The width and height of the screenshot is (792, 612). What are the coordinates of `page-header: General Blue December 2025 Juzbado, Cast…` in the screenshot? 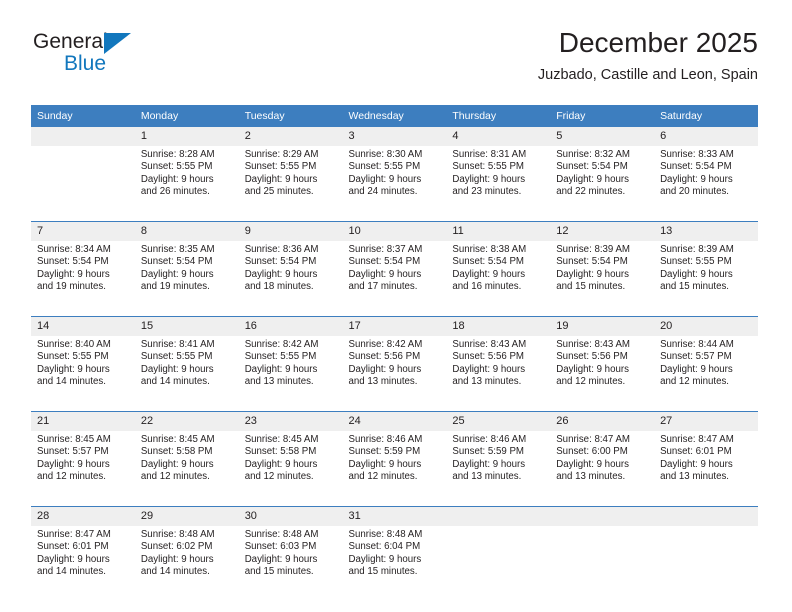 It's located at (394, 62).